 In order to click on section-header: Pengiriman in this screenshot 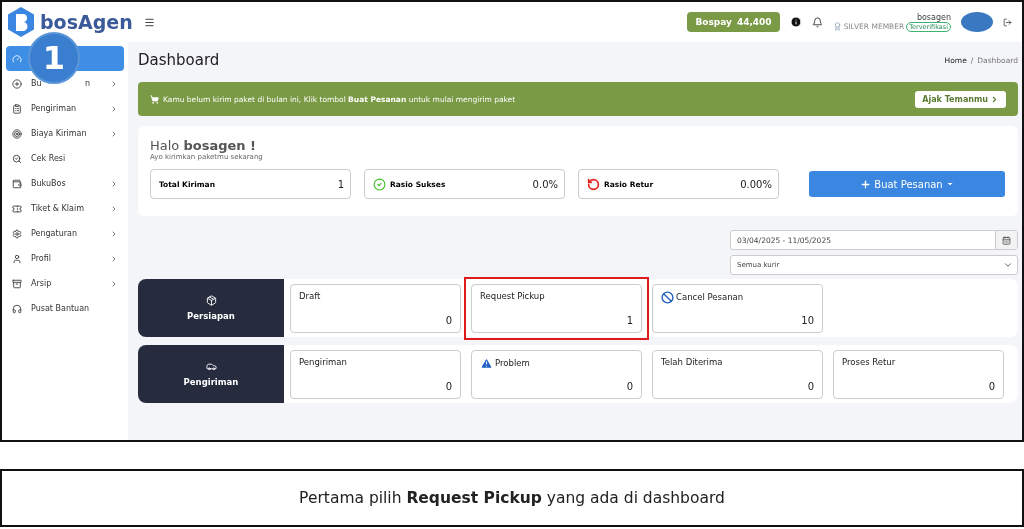, I will do `click(211, 374)`.